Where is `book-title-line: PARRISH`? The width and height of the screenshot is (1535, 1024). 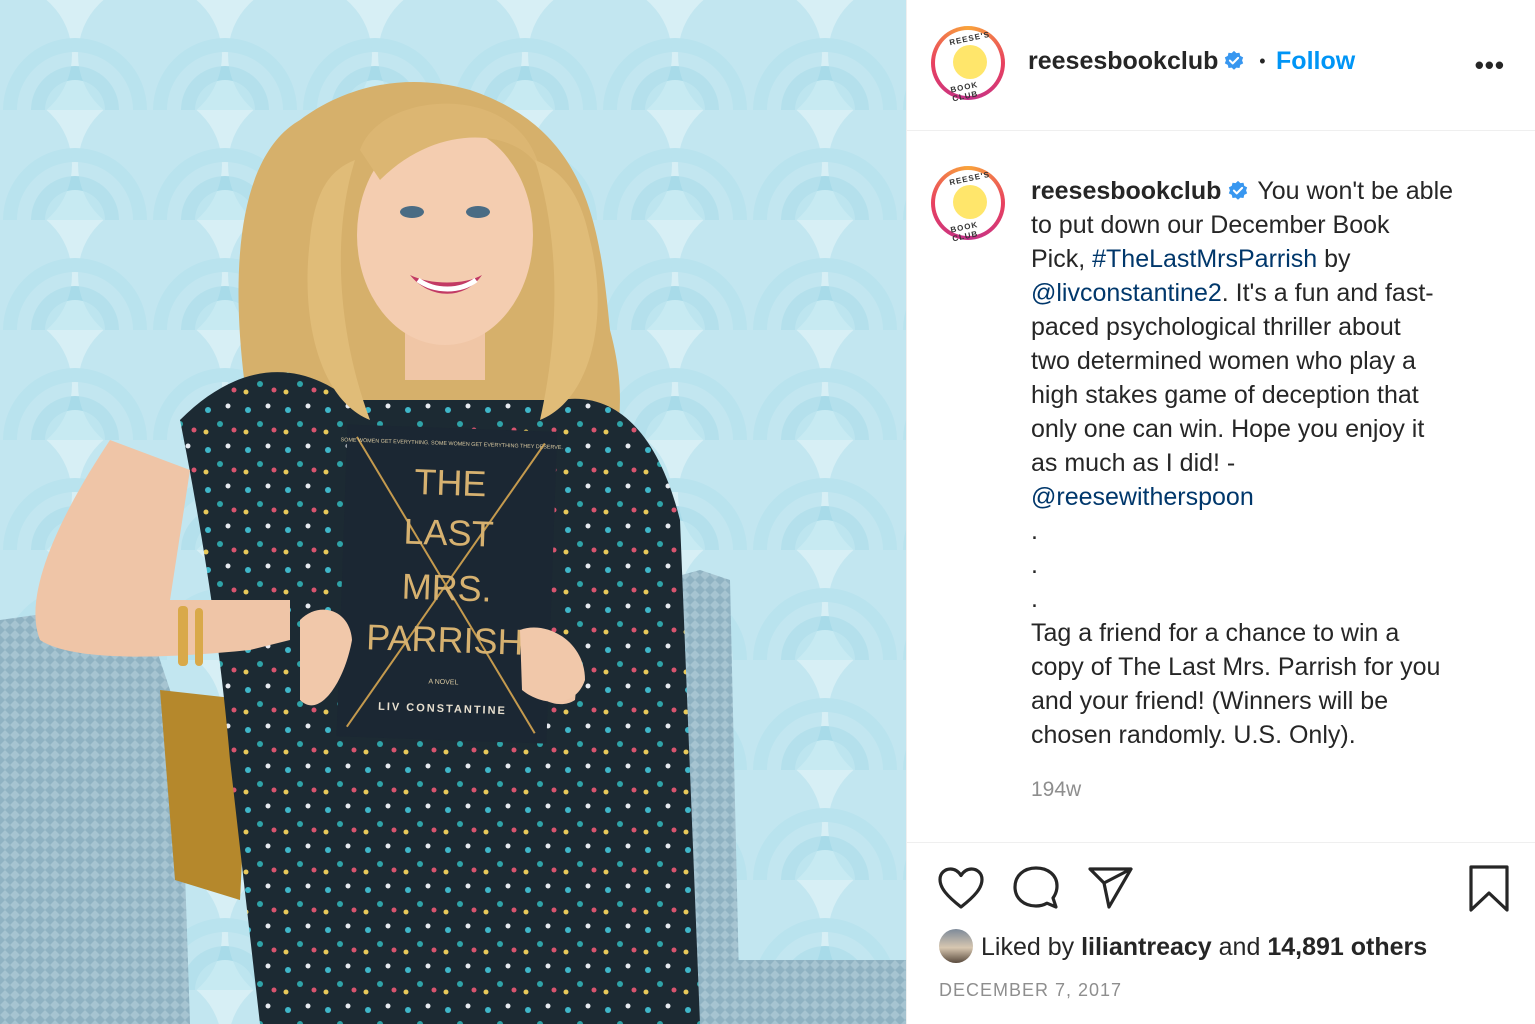
book-title-line: PARRISH is located at coordinates (445, 639).